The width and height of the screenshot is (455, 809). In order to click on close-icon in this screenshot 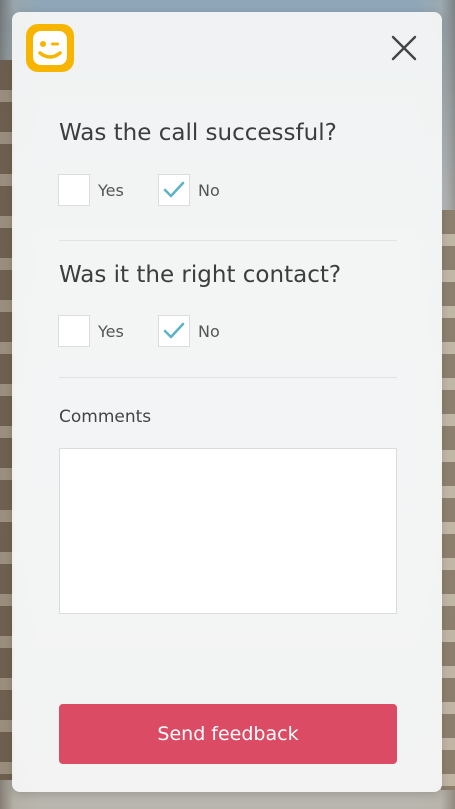, I will do `click(404, 48)`.